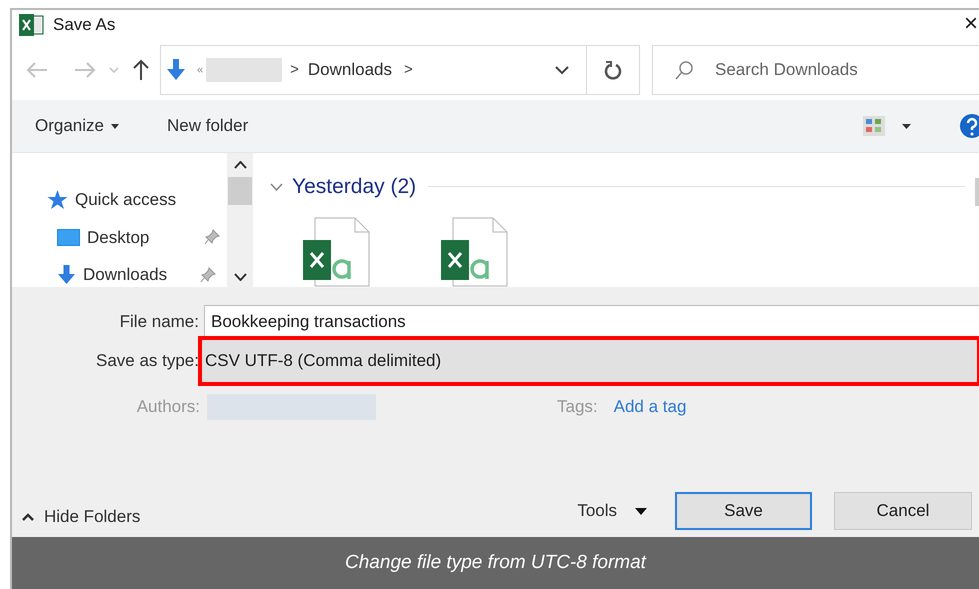  Describe the element at coordinates (158, 321) in the screenshot. I see `field-label: File name:` at that location.